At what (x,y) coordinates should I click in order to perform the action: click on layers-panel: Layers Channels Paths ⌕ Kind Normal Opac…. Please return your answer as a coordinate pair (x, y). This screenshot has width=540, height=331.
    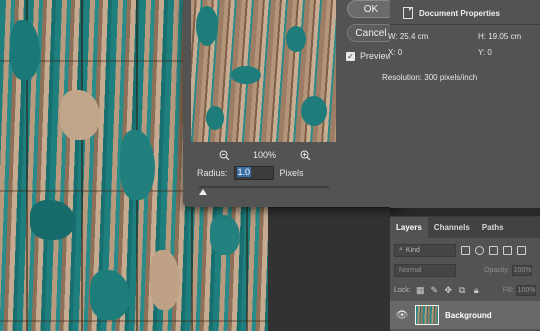
    Looking at the image, I should click on (465, 273).